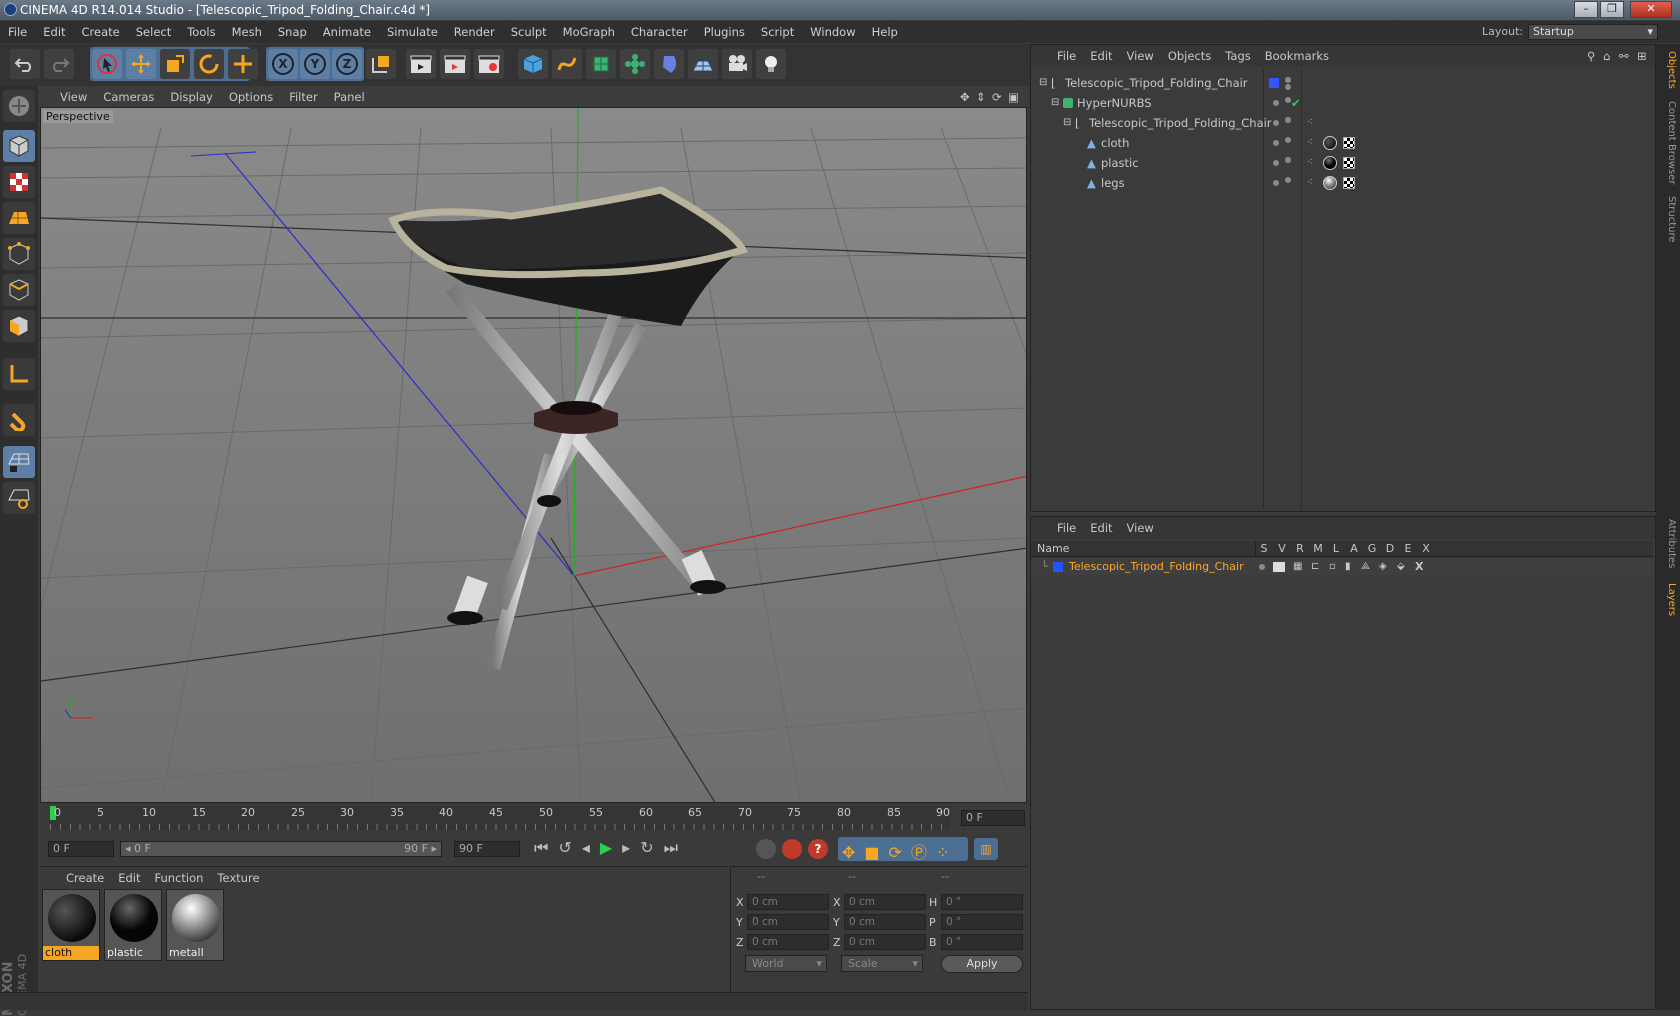 The width and height of the screenshot is (1680, 1016). What do you see at coordinates (1390, 549) in the screenshot?
I see `layer-column-deformers: D` at bounding box center [1390, 549].